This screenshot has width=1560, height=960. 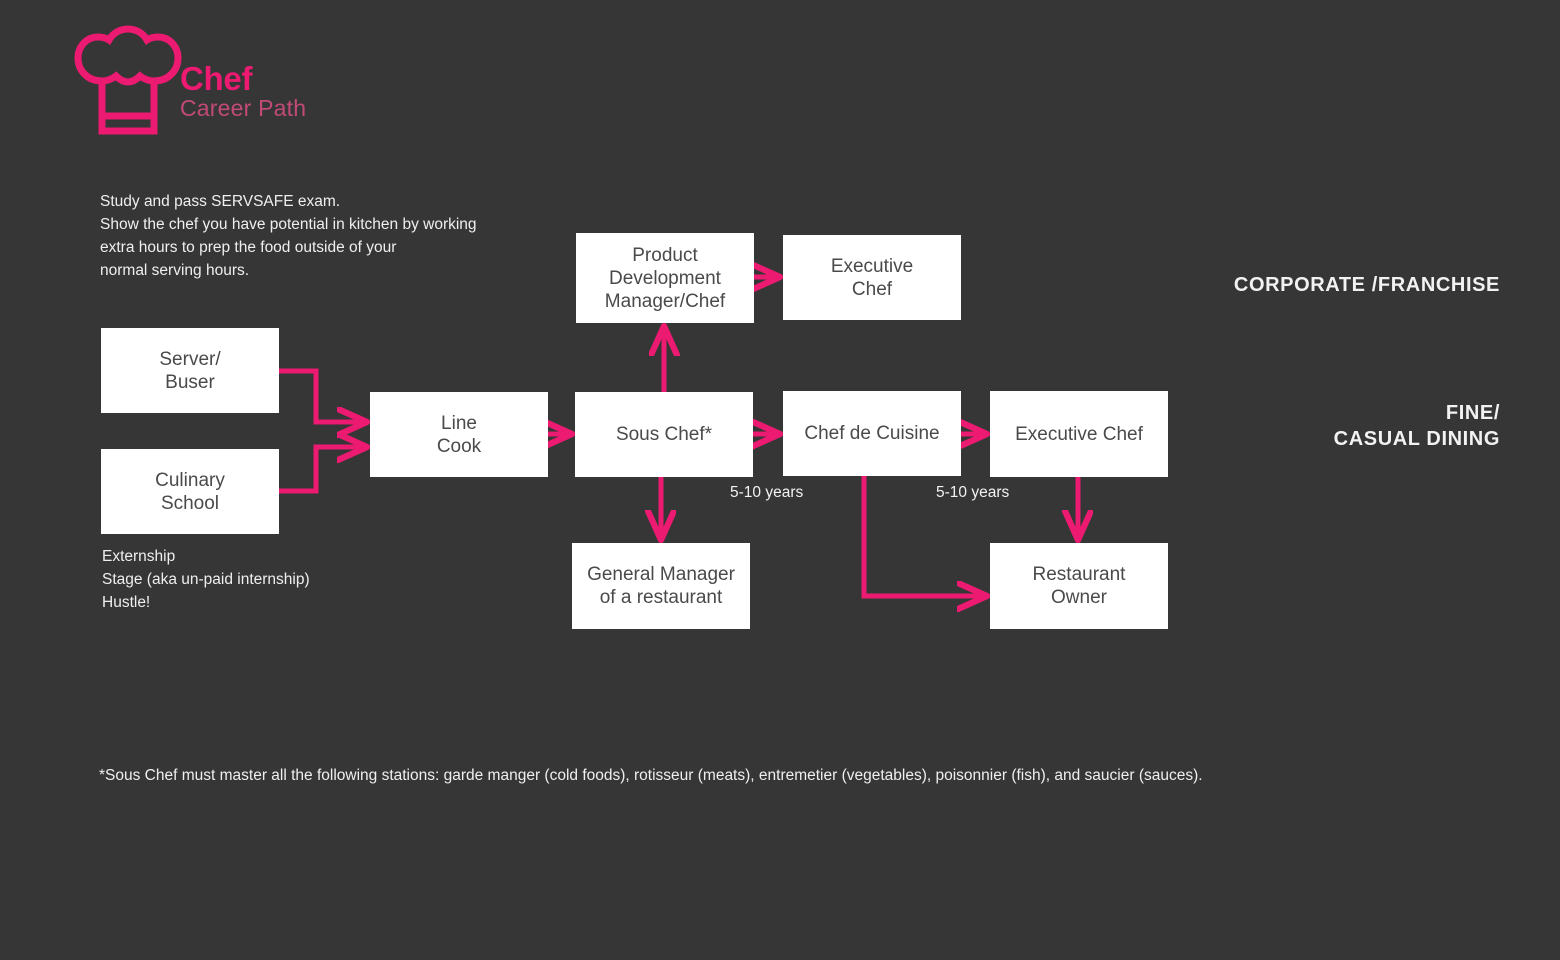 I want to click on edge-label-sous-to-cdc-years: 5-10 years, so click(x=767, y=492).